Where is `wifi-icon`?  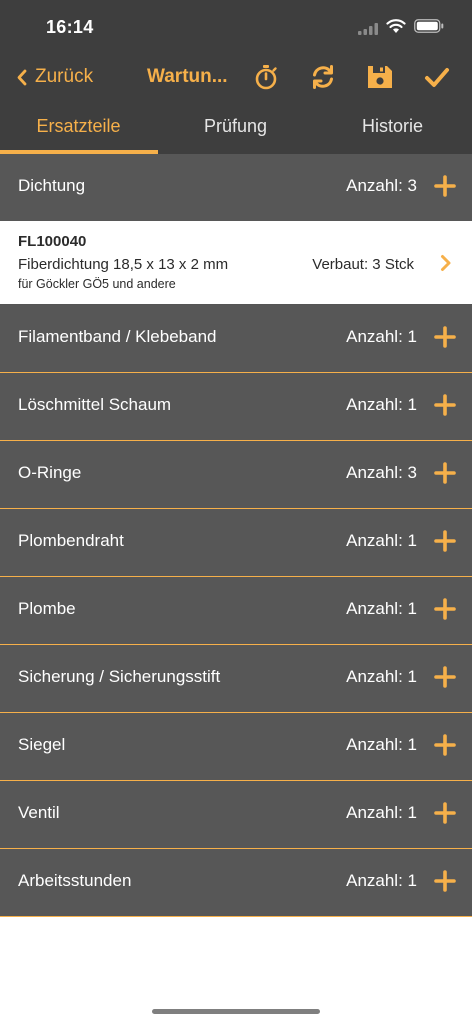 wifi-icon is located at coordinates (396, 28).